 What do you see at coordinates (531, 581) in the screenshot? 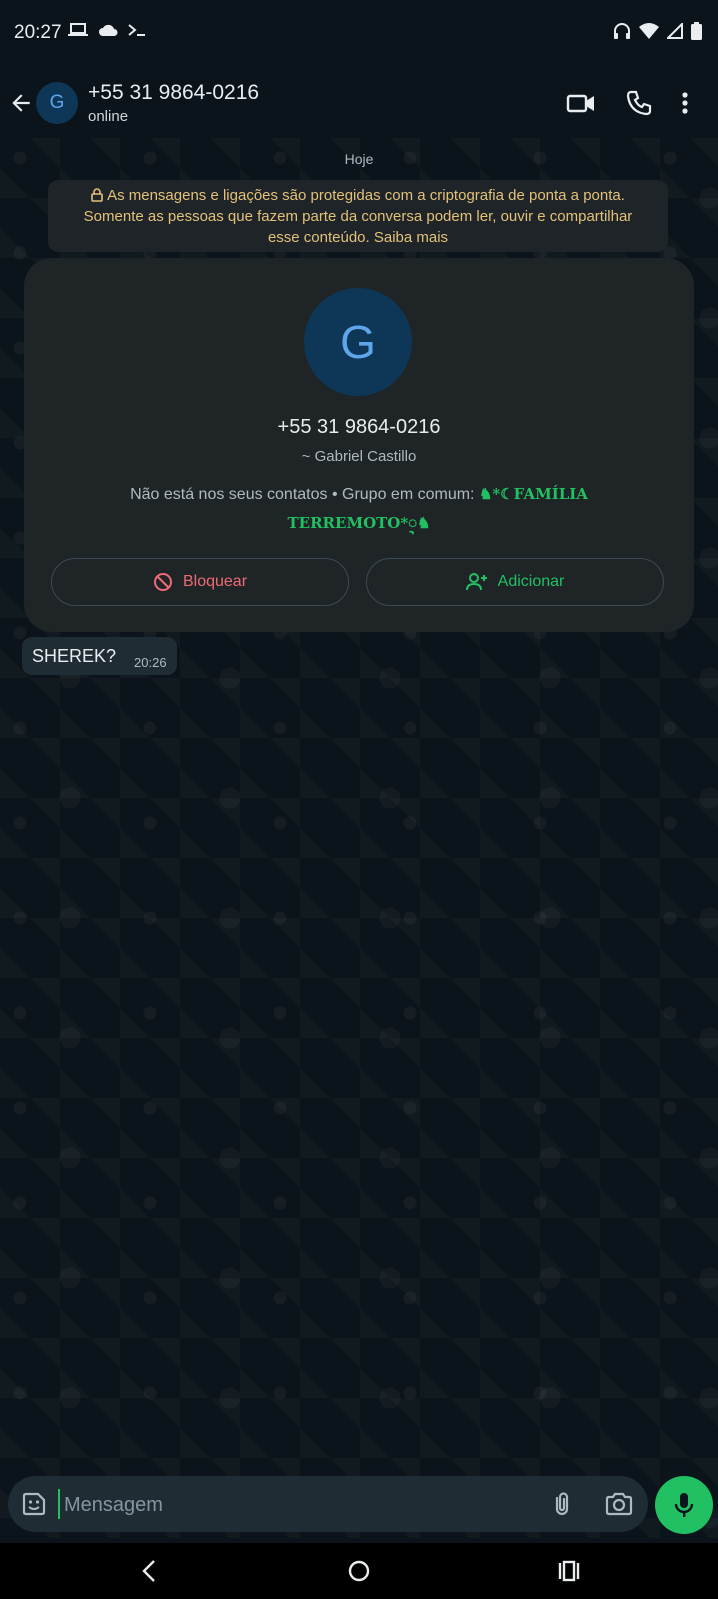
I see `add-label: Adicionar` at bounding box center [531, 581].